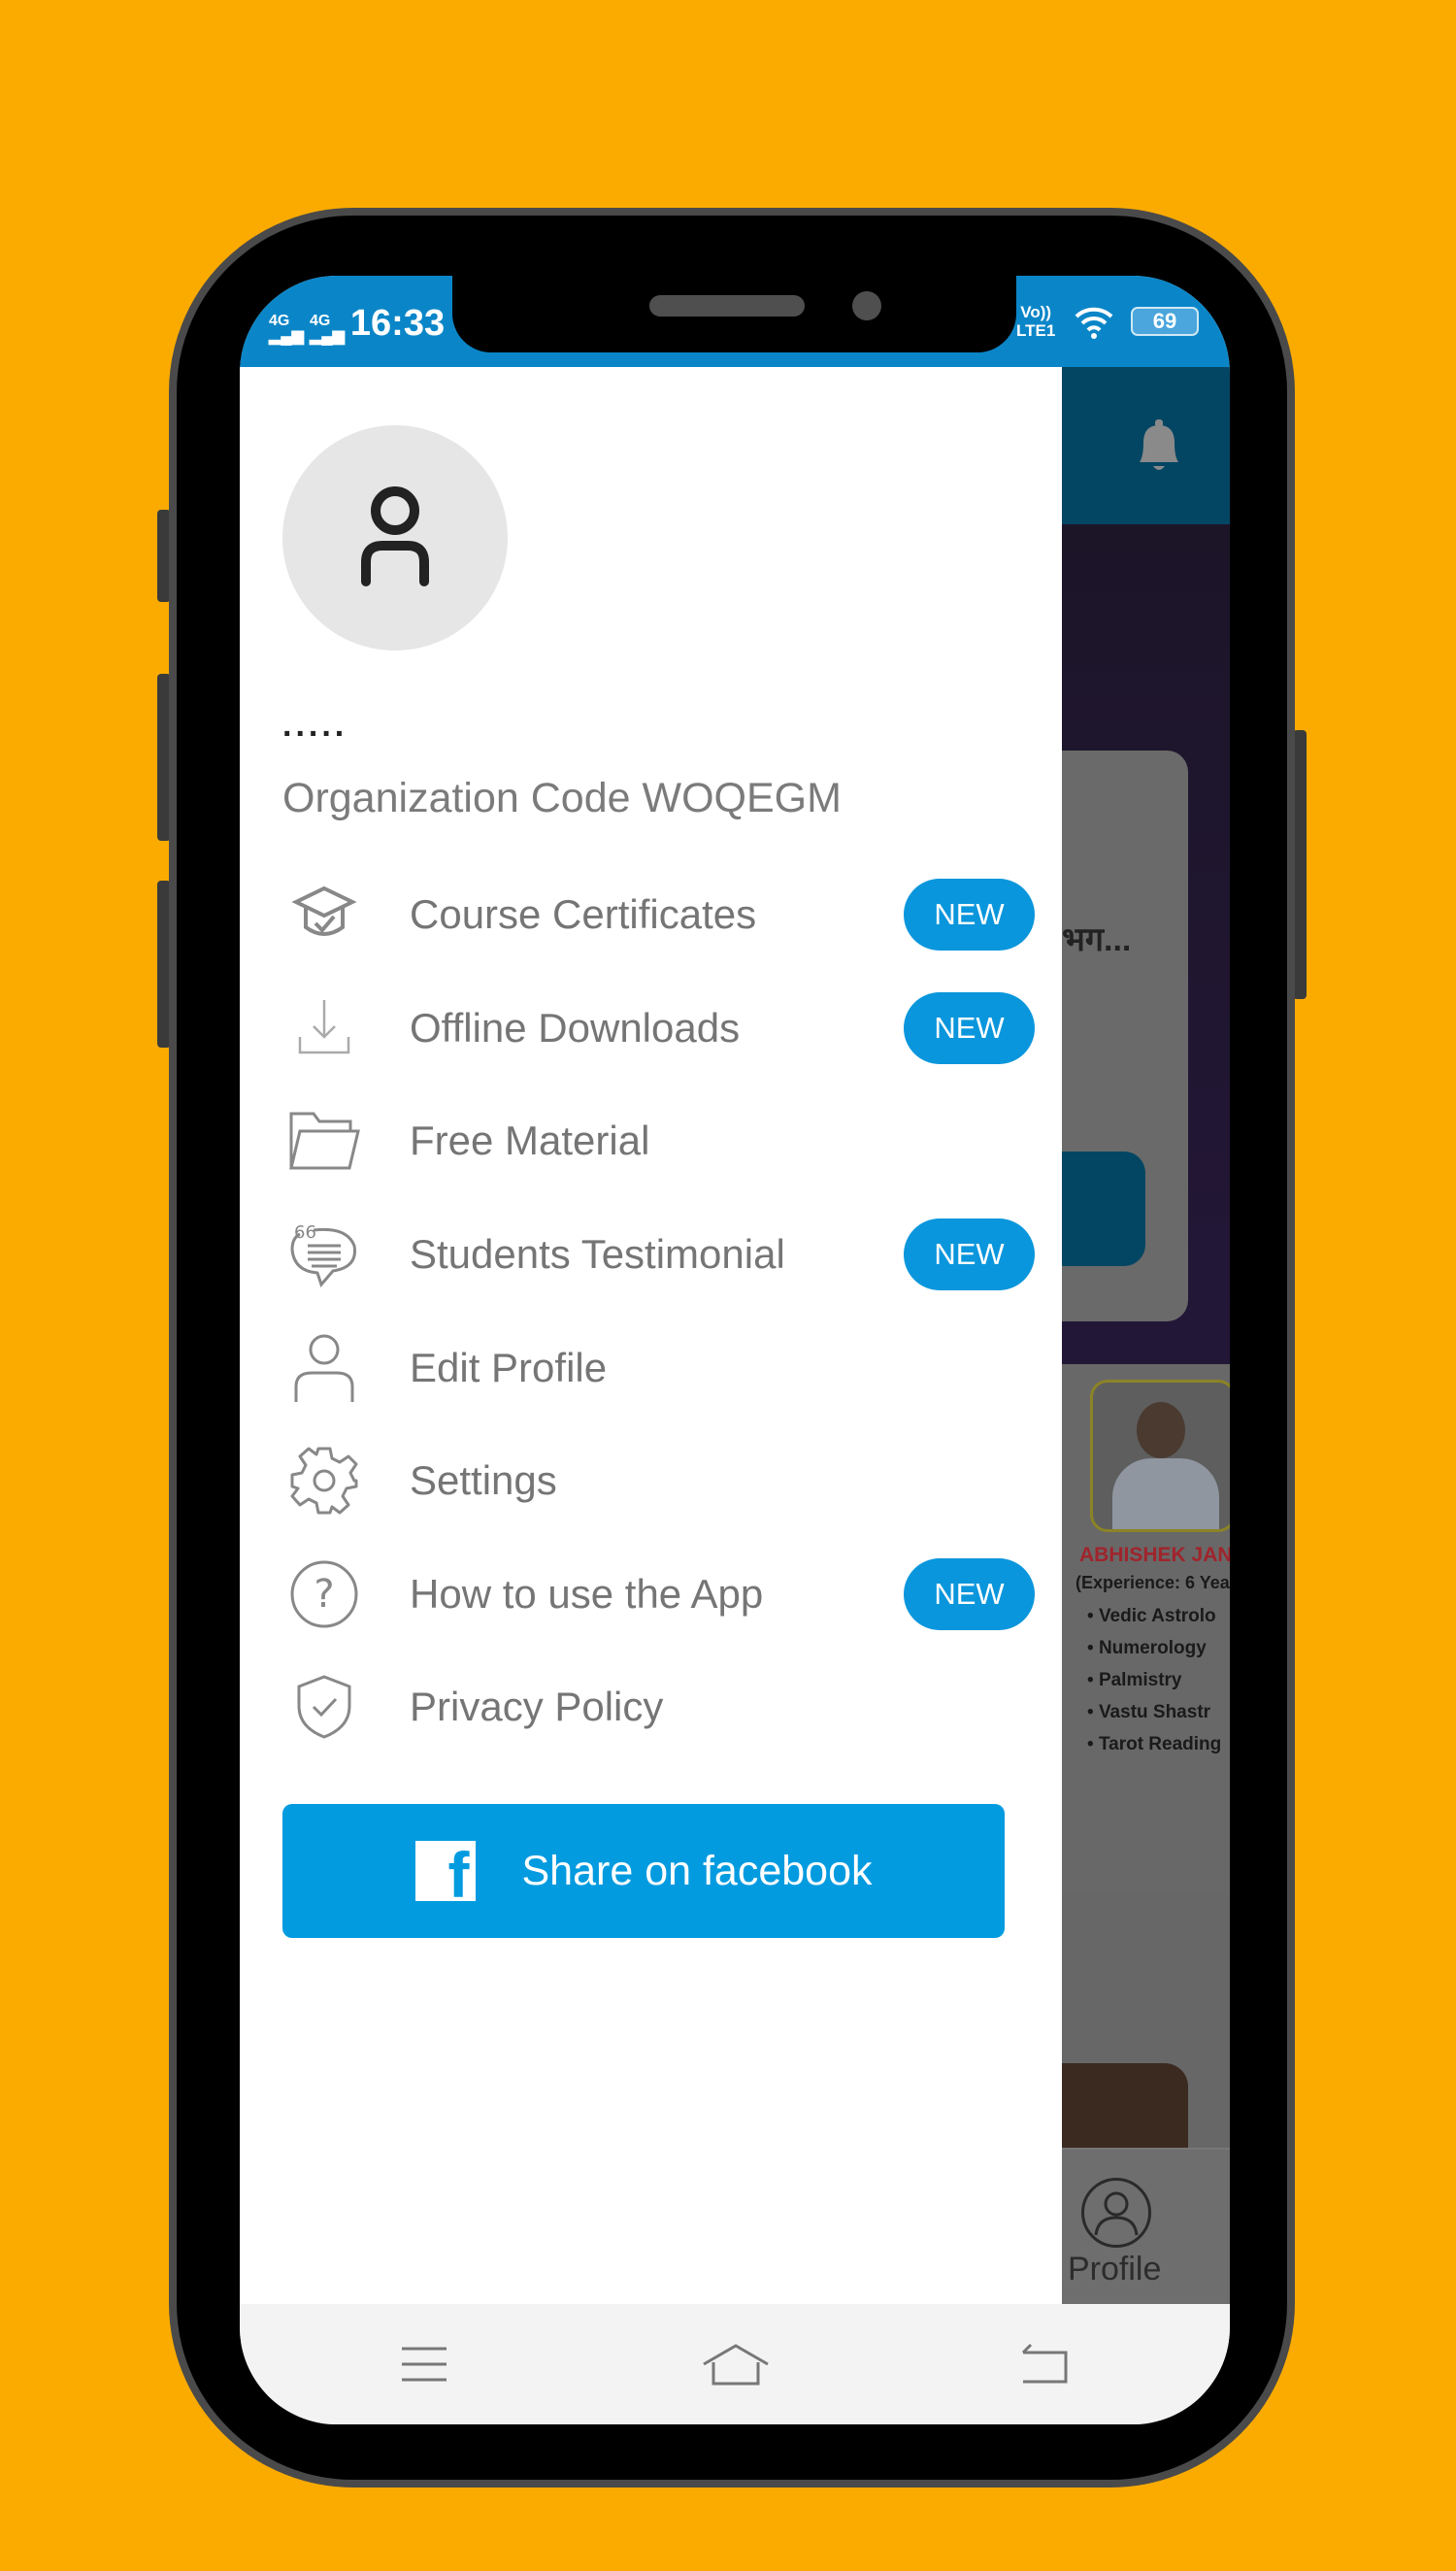 Image resolution: width=1456 pixels, height=2571 pixels. I want to click on clock: 16:33, so click(397, 323).